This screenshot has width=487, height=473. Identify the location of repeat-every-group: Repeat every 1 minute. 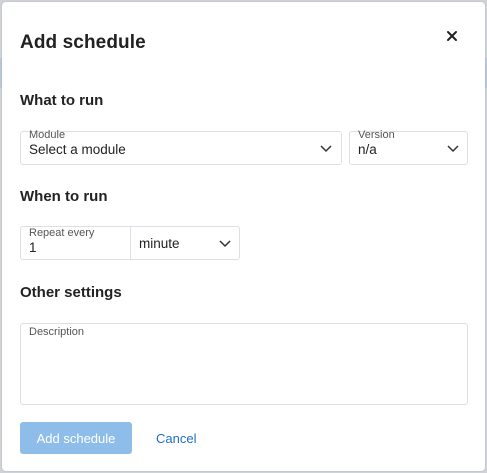
(130, 243).